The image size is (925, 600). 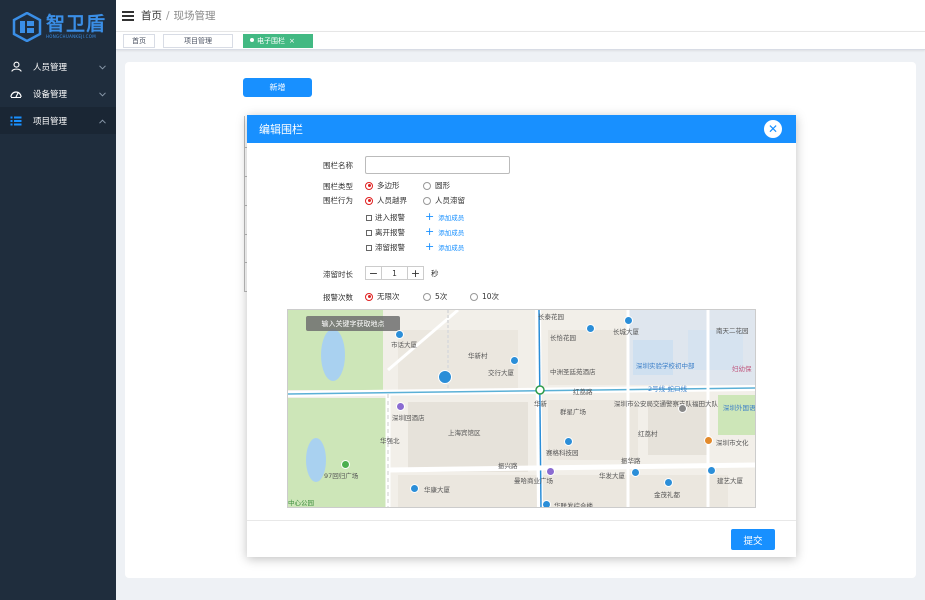 What do you see at coordinates (16, 121) in the screenshot?
I see `list-icon` at bounding box center [16, 121].